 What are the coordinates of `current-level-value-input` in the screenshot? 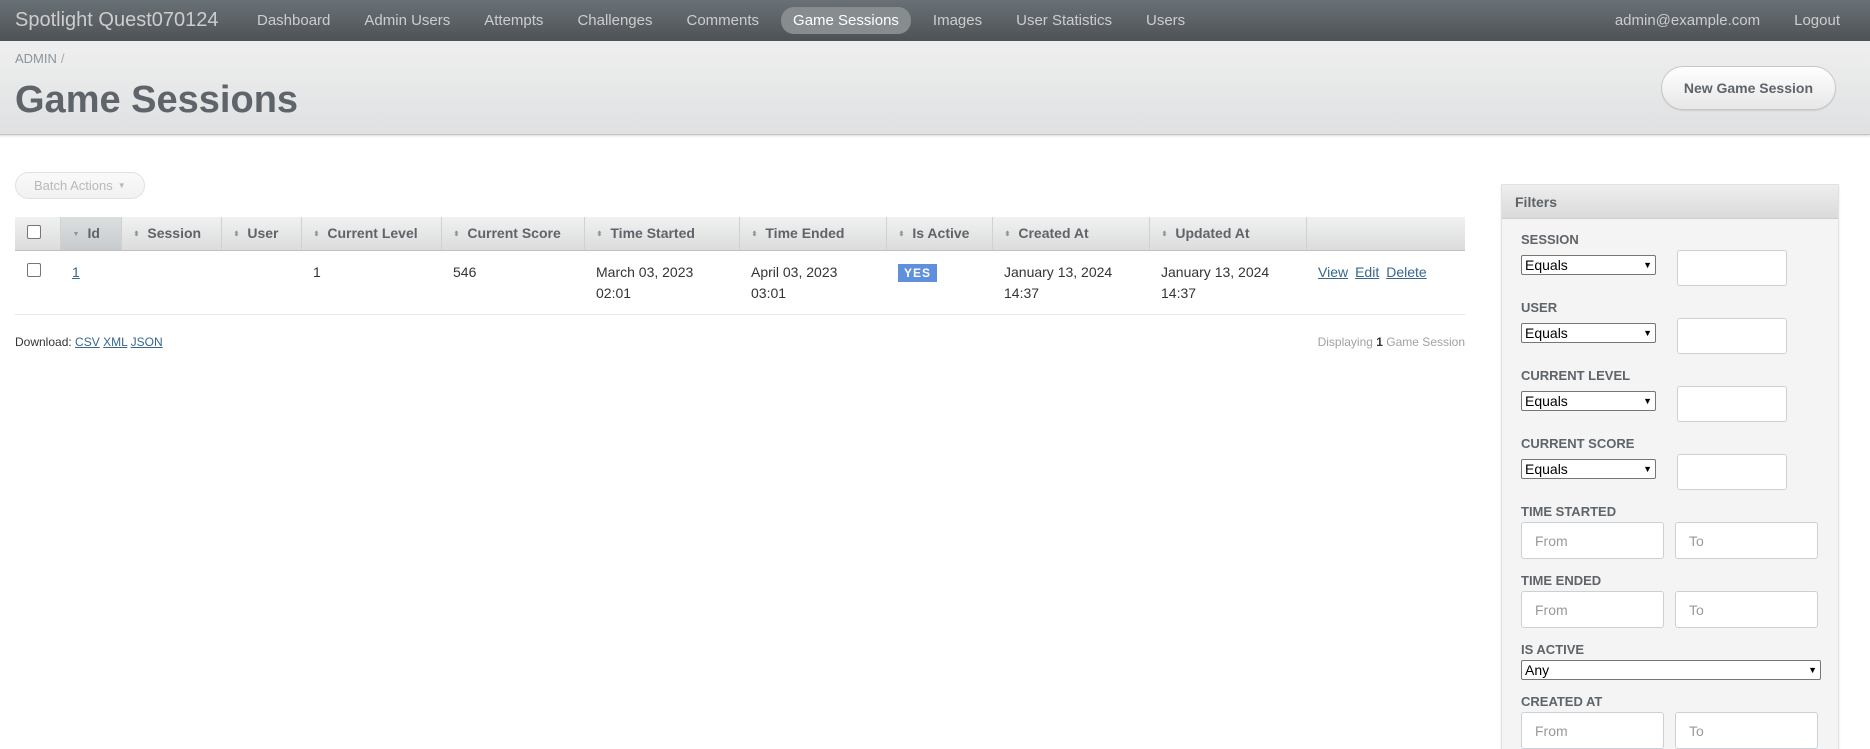 It's located at (1732, 404).